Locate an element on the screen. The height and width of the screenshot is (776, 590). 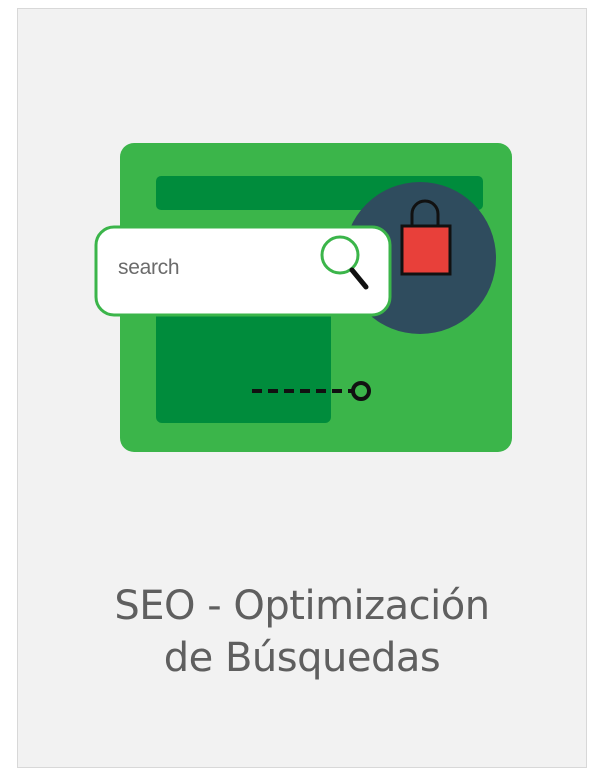
title-line-2: de Búsquedas is located at coordinates (302, 658).